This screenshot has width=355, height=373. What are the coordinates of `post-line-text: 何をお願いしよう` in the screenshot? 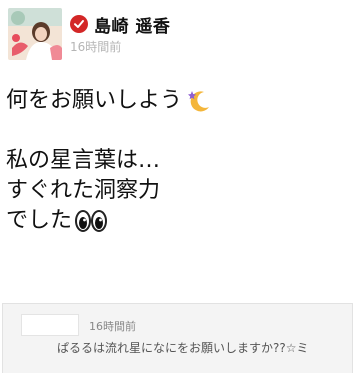 It's located at (94, 100).